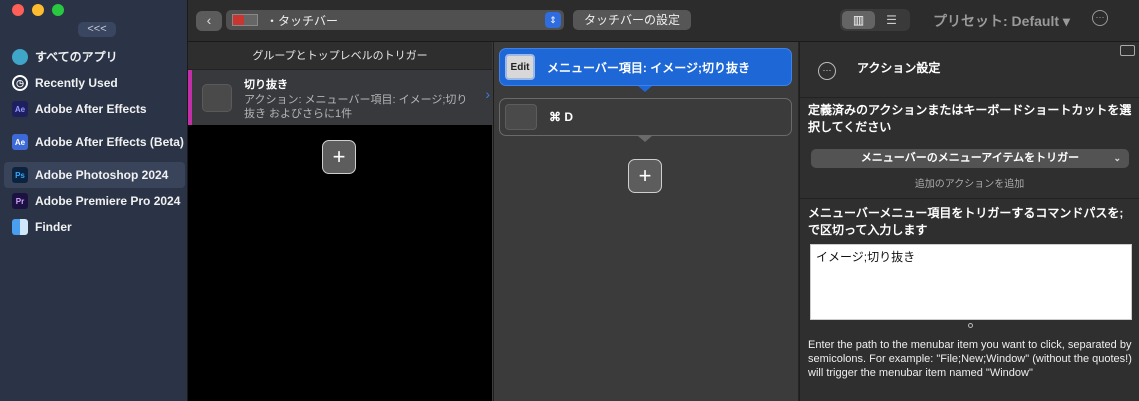  I want to click on touchbar-preview-icon, so click(245, 20).